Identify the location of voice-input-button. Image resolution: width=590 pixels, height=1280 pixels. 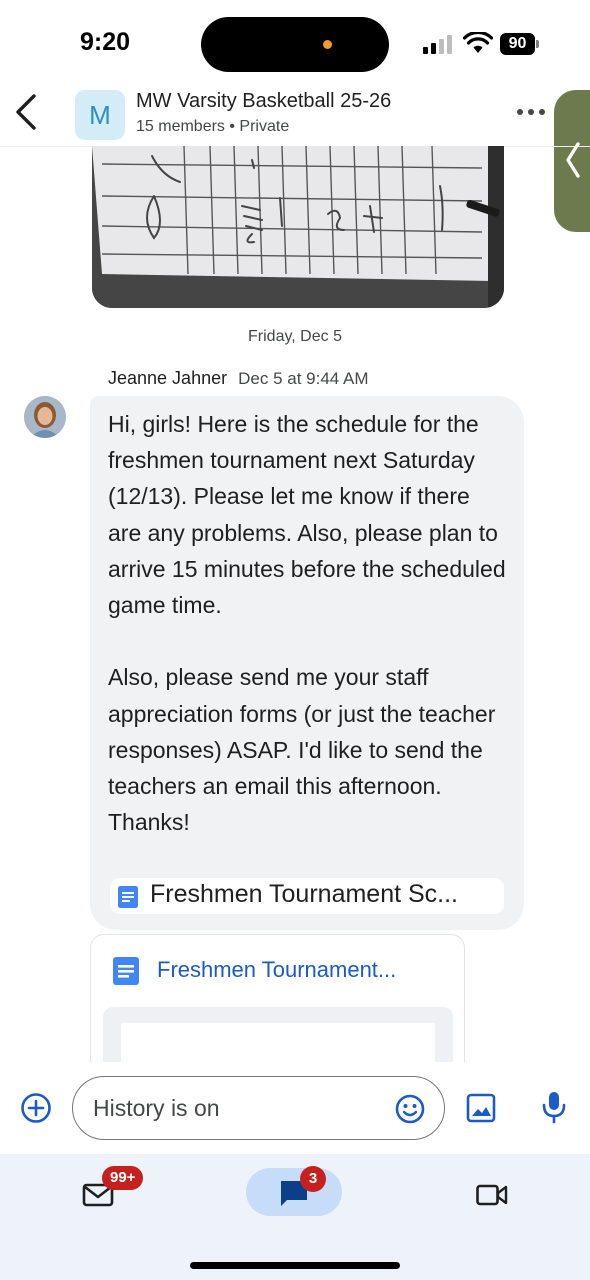
(554, 1107).